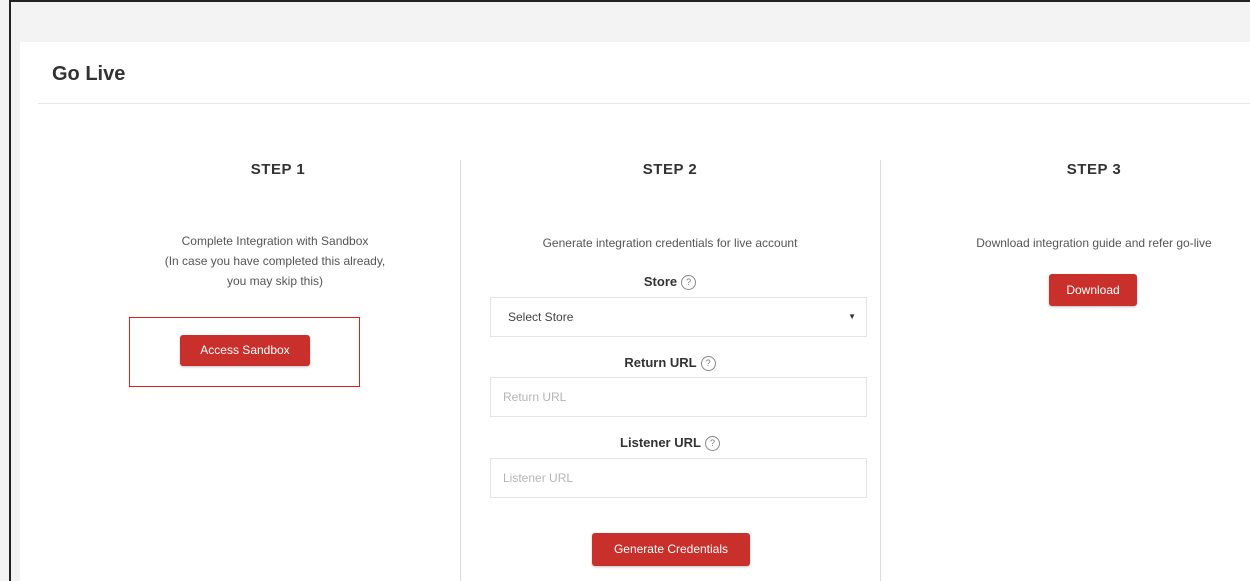  What do you see at coordinates (278, 169) in the screenshot?
I see `step1-heading: STEP 1` at bounding box center [278, 169].